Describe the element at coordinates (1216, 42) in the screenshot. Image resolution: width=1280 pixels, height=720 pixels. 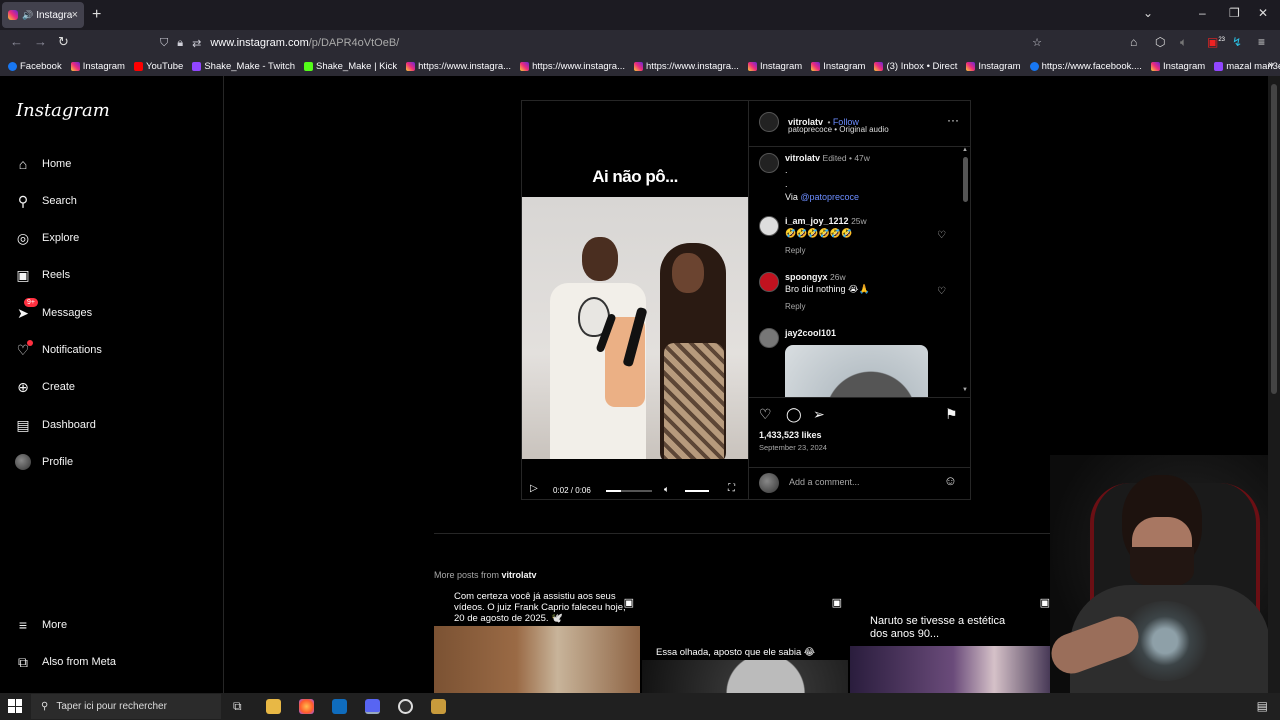
I see `extension-badge-icon: ▣23` at that location.